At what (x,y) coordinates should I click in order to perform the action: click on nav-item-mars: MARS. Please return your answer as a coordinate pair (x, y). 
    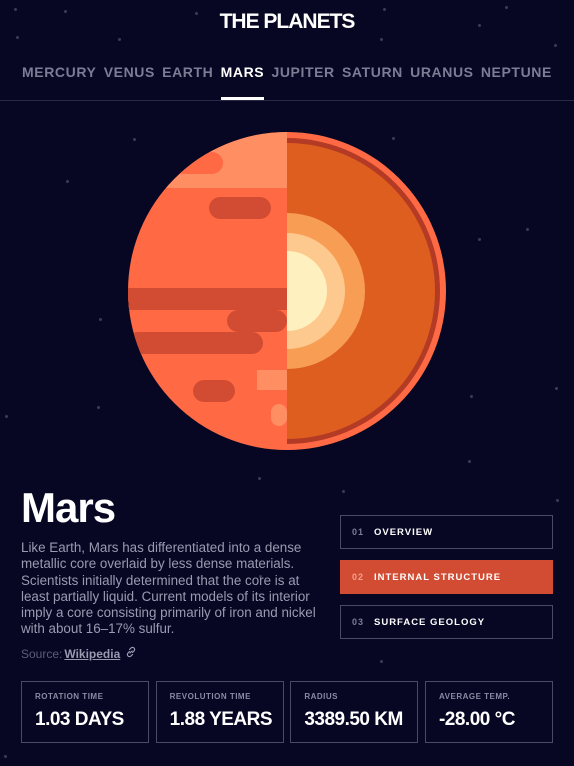
    Looking at the image, I should click on (242, 82).